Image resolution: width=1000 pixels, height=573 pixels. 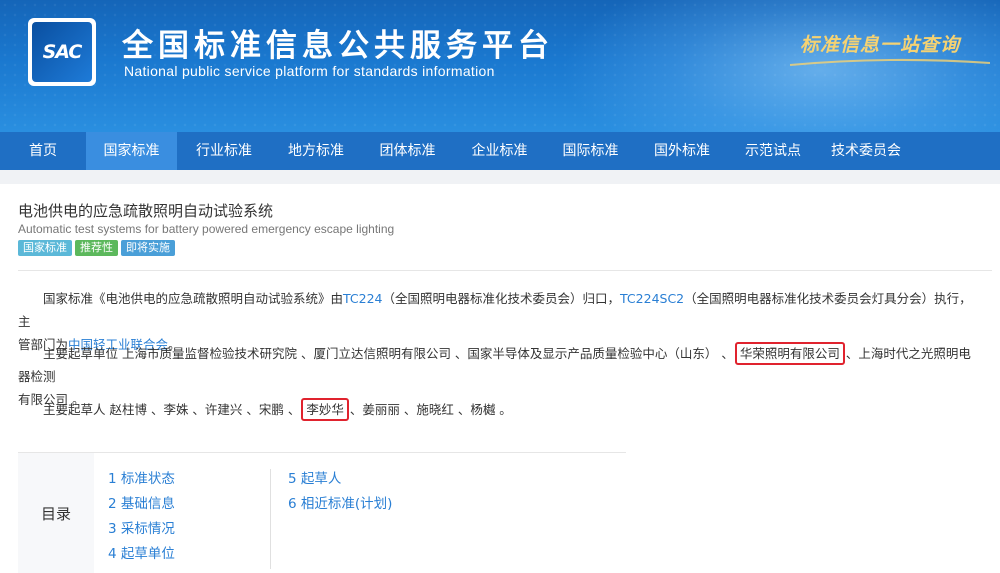 I want to click on toc-column-right: 5 起草人 6 相近标准(计划), so click(x=340, y=492).